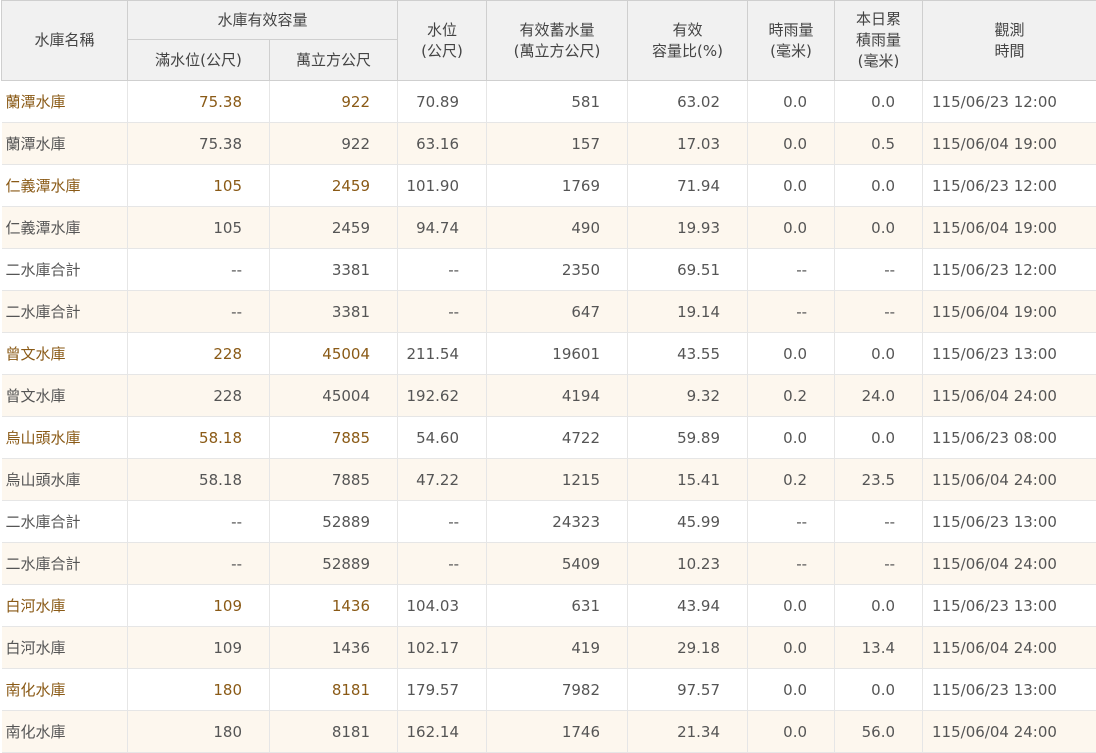  I want to click on cell-water-level: 192.62, so click(442, 396).